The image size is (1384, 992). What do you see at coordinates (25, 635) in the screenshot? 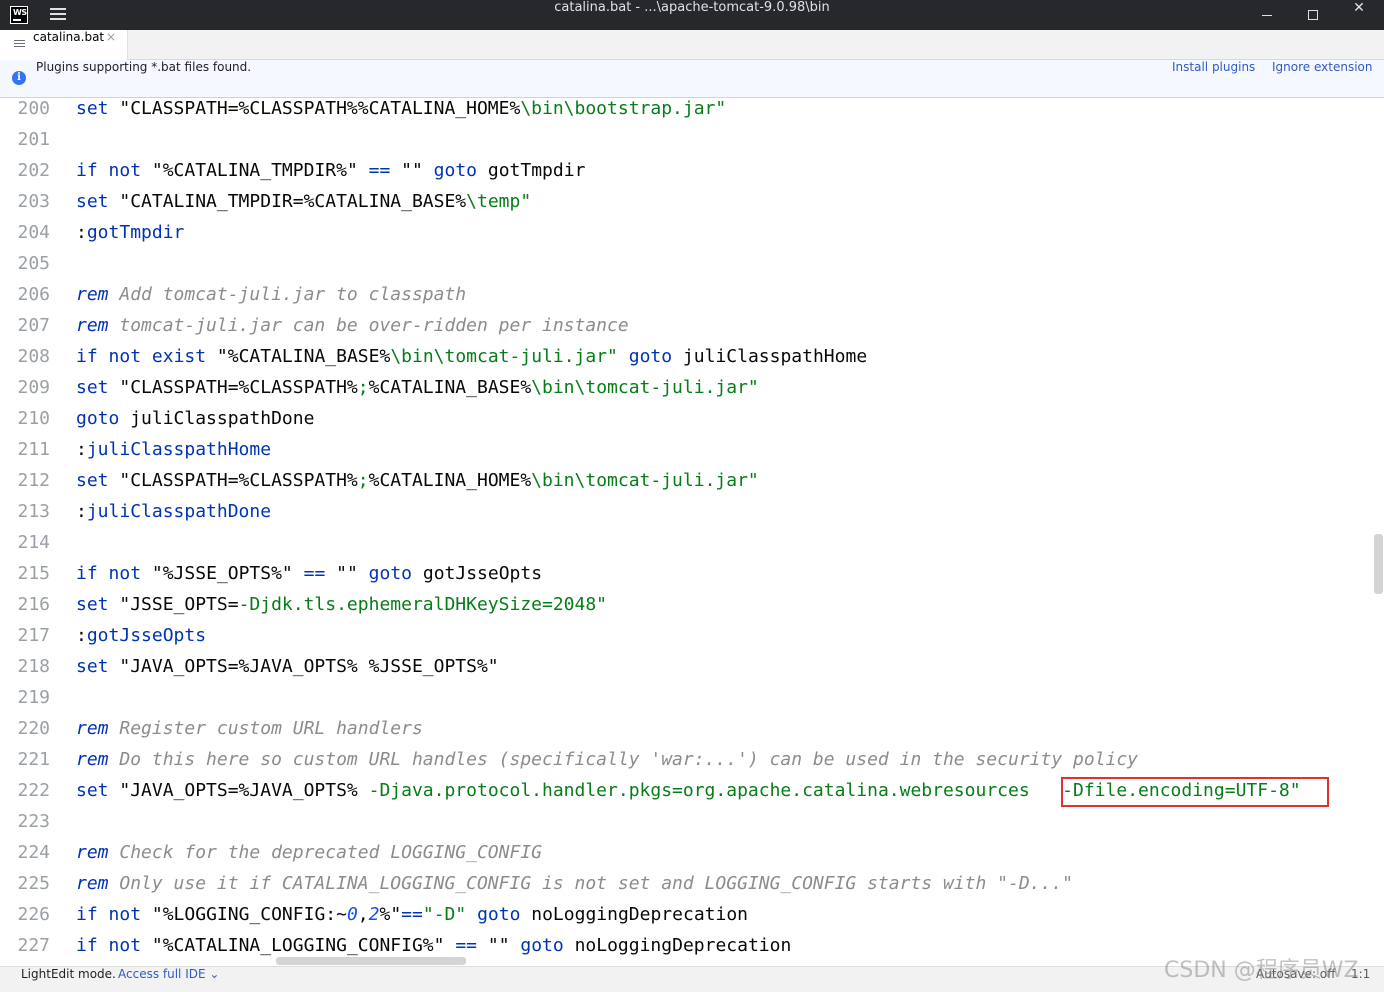
I see `line-number: 217` at bounding box center [25, 635].